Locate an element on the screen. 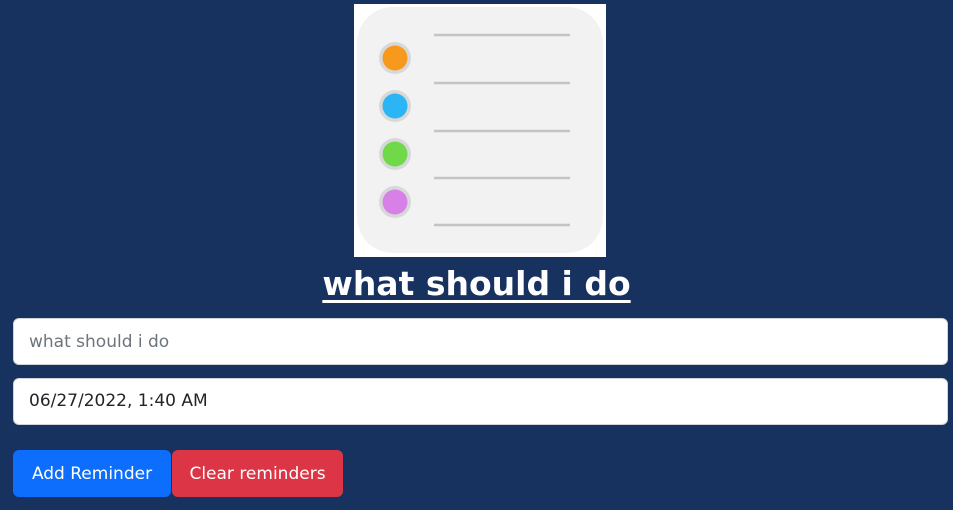  app-logo is located at coordinates (480, 130).